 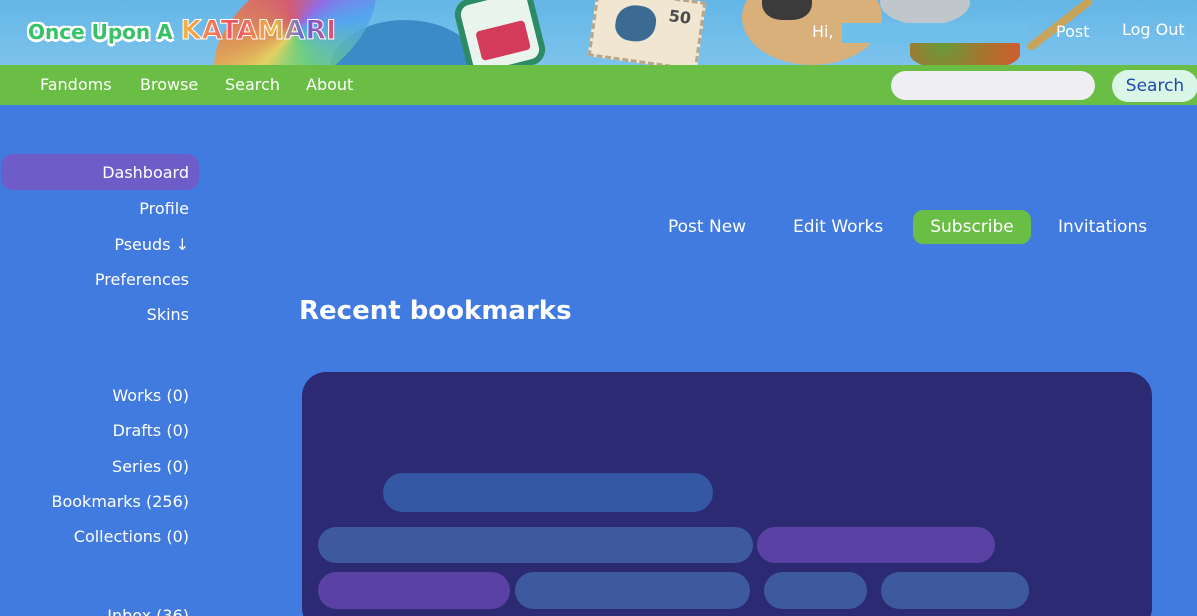 What do you see at coordinates (1153, 29) in the screenshot?
I see `logout-link: Log Out` at bounding box center [1153, 29].